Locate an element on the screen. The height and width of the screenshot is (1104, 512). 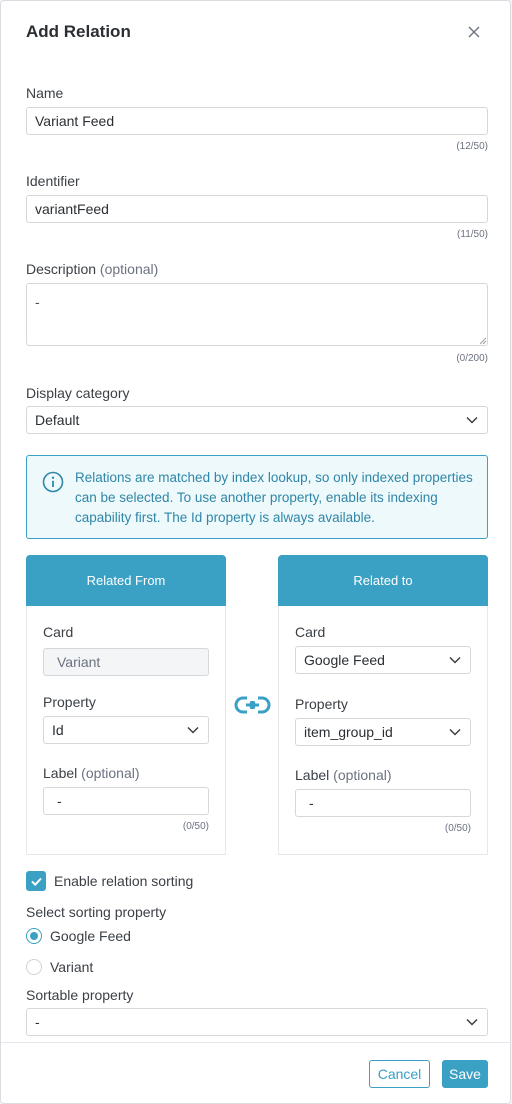
description-textarea: - is located at coordinates (257, 314).